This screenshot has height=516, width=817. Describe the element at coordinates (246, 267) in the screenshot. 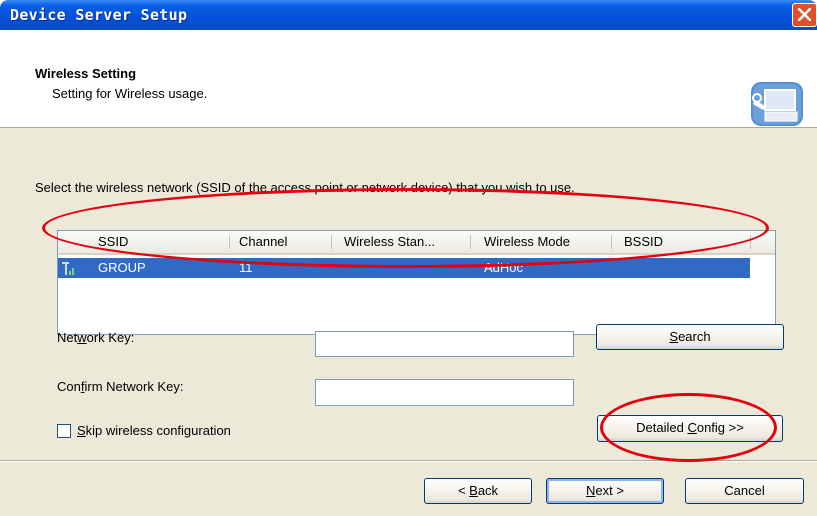

I see `cell-channel: 11` at that location.